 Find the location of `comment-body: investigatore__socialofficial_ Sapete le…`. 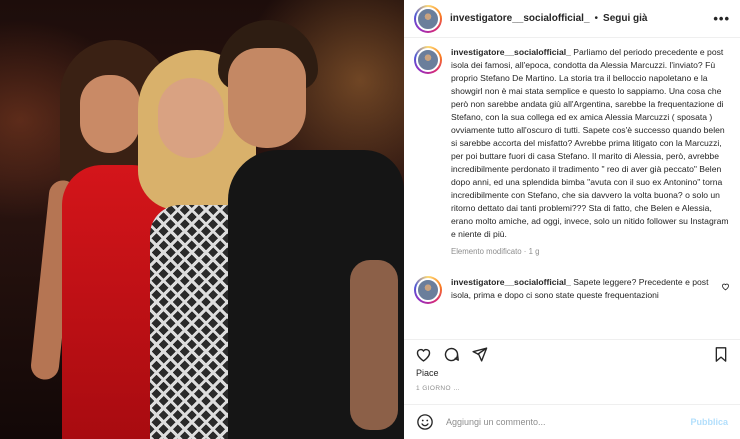

comment-body: investigatore__socialofficial_ Sapete le… is located at coordinates (590, 290).